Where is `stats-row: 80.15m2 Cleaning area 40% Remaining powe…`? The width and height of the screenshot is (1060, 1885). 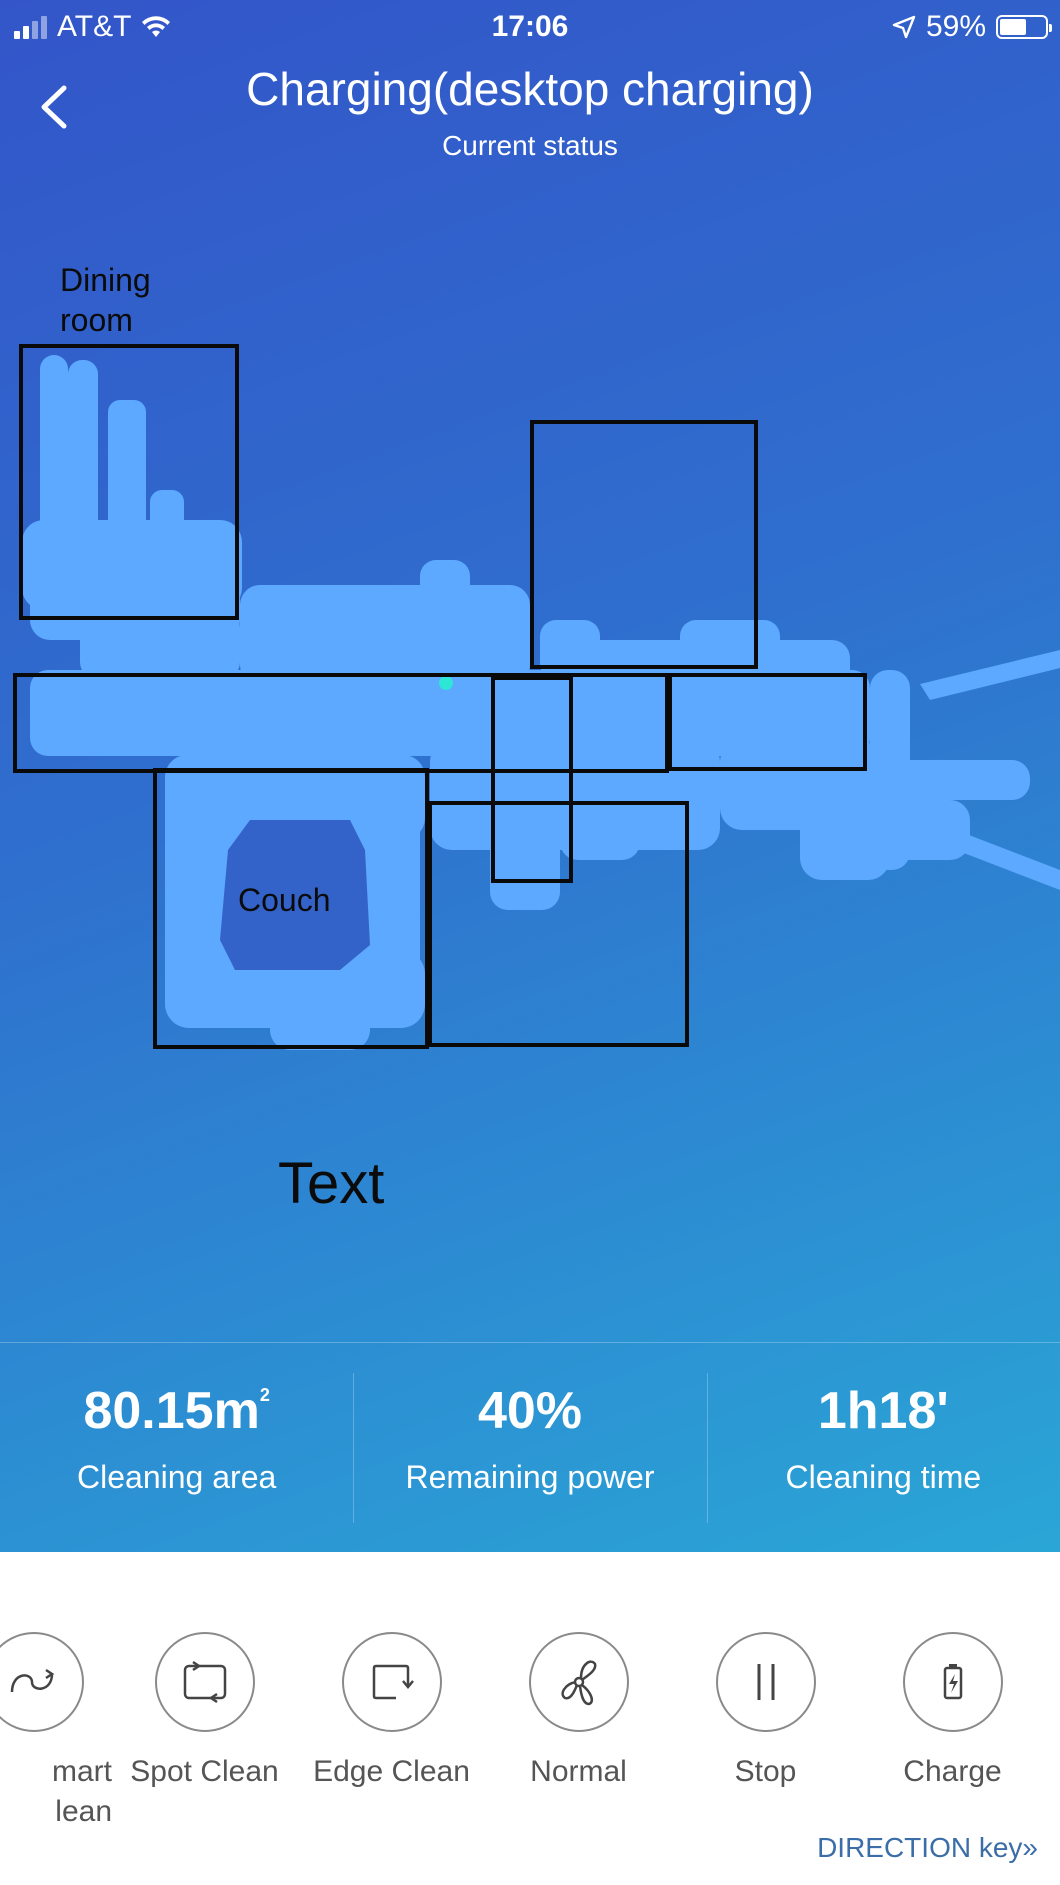
stats-row: 80.15m2 Cleaning area 40% Remaining powe… is located at coordinates (530, 1447).